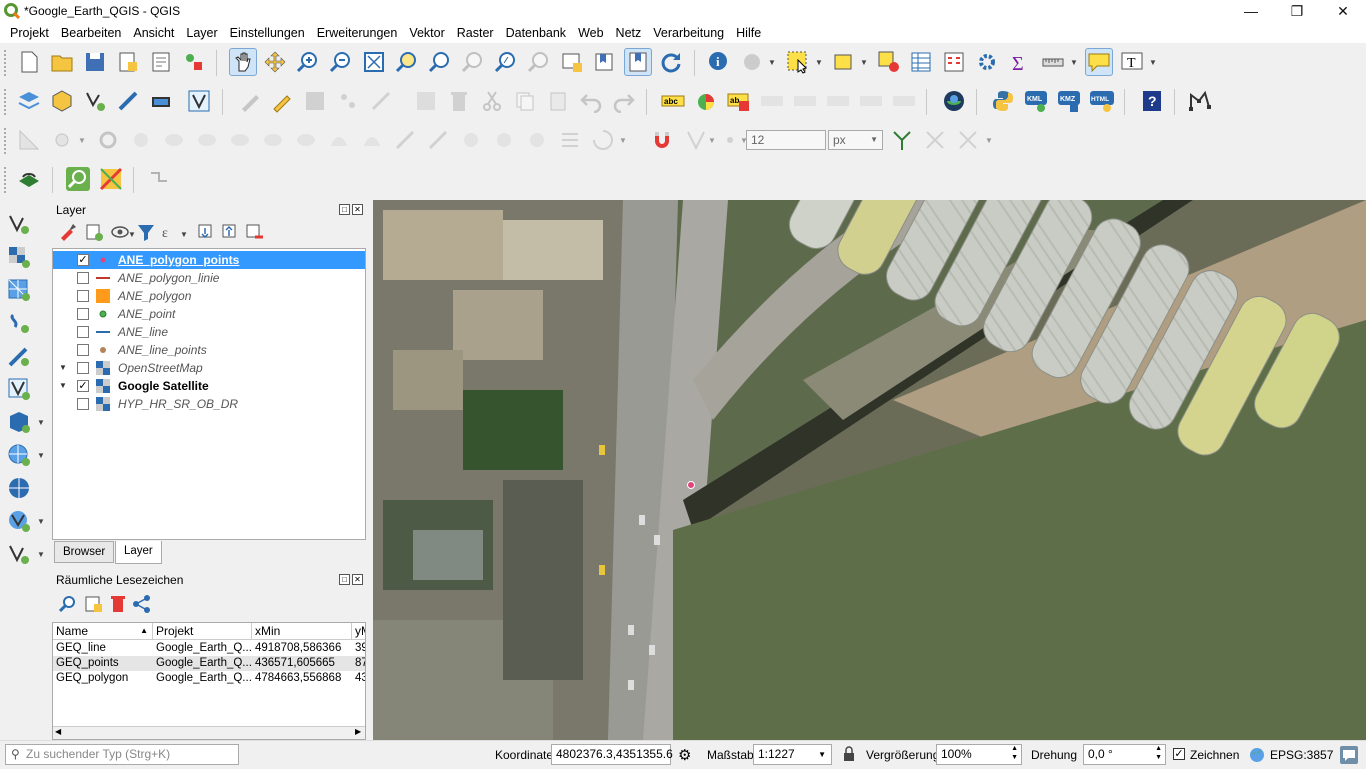  What do you see at coordinates (1020, 62) in the screenshot?
I see `statistical-summary-icon: Σ` at bounding box center [1020, 62].